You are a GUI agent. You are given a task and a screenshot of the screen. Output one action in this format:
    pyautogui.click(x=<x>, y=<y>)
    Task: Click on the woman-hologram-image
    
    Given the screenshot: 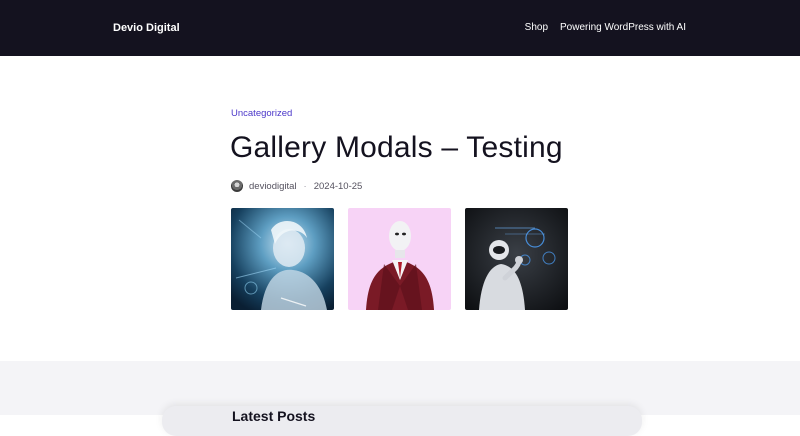 What is the action you would take?
    pyautogui.click(x=282, y=259)
    